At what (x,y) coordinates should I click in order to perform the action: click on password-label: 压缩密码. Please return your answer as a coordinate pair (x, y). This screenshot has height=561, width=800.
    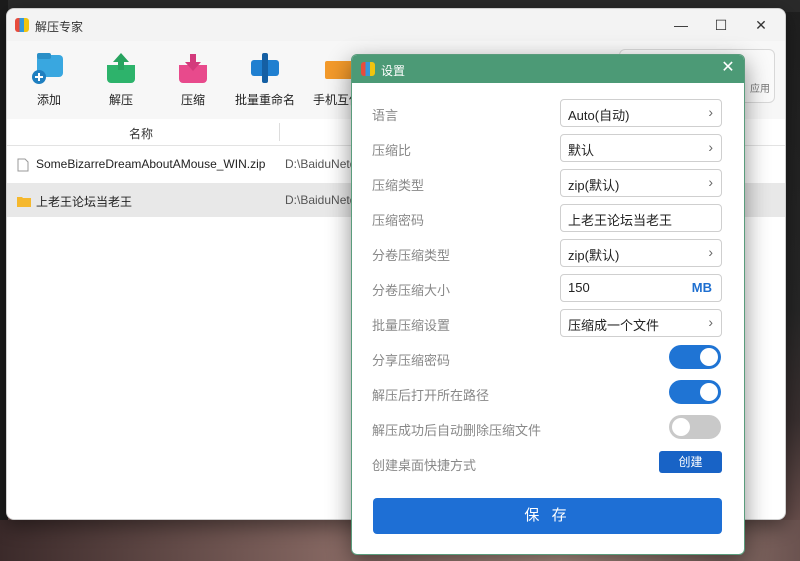
    Looking at the image, I should click on (398, 220).